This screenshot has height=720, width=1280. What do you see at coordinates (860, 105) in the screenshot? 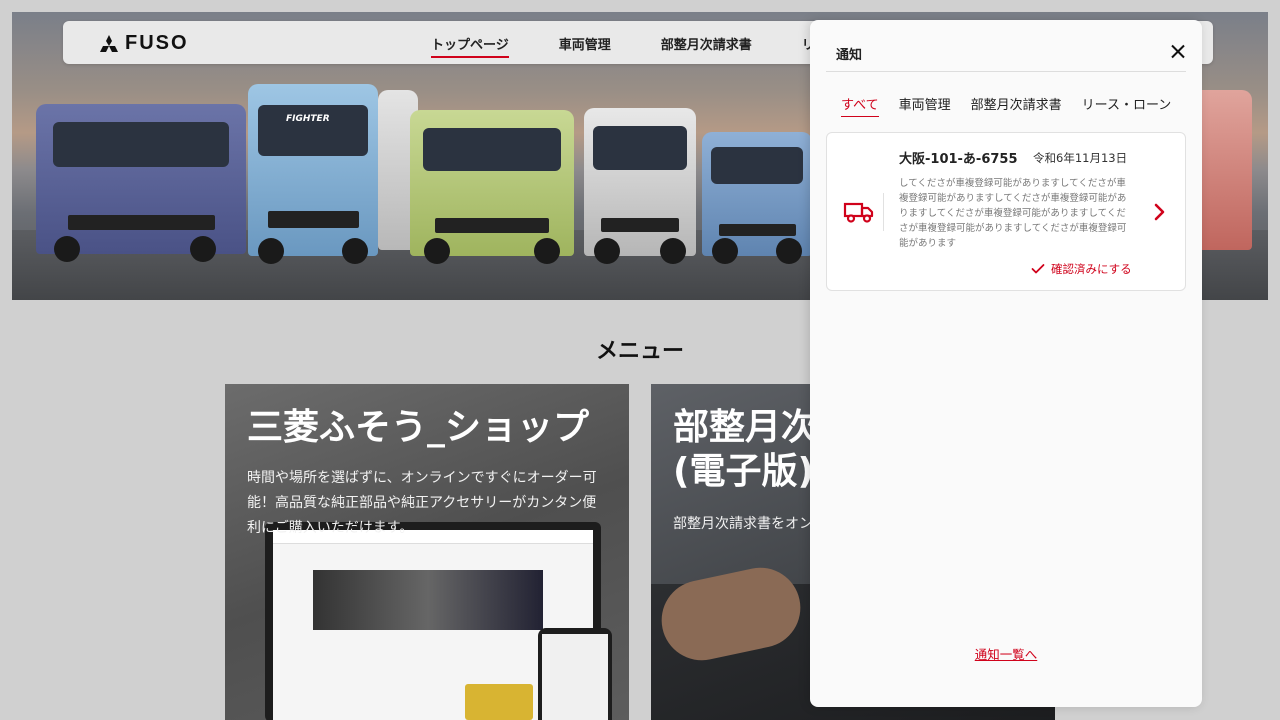
I see `tab-all: すべて` at bounding box center [860, 105].